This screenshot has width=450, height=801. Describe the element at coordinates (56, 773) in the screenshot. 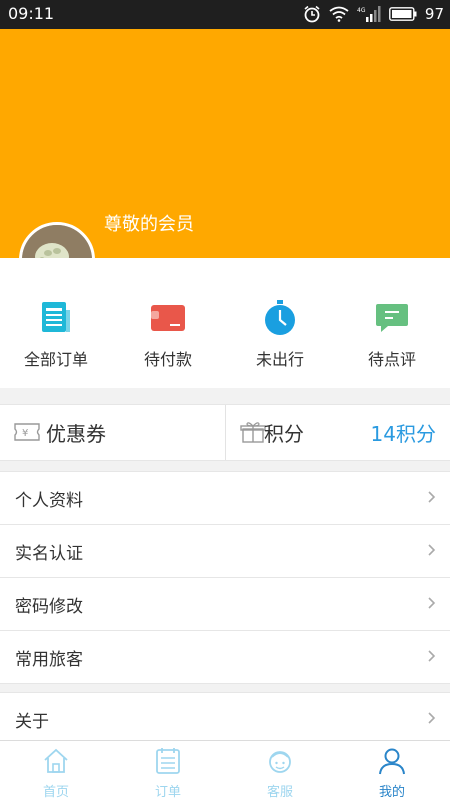

I see `tab-home: 首页` at that location.